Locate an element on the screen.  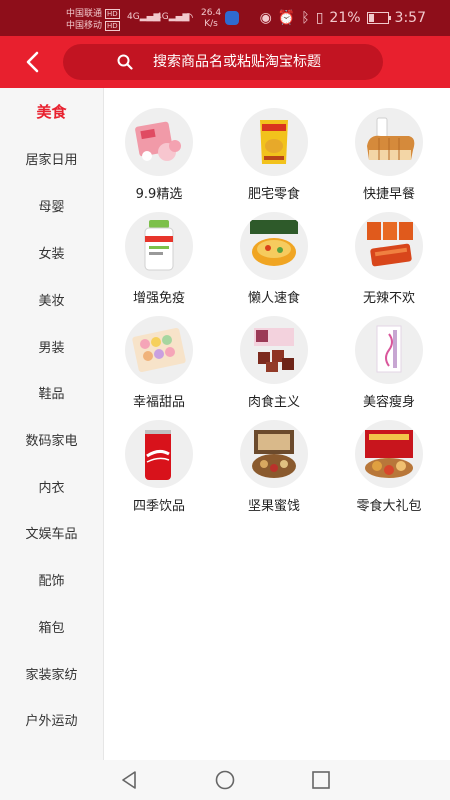
nav-back-button is located at coordinates (130, 780).